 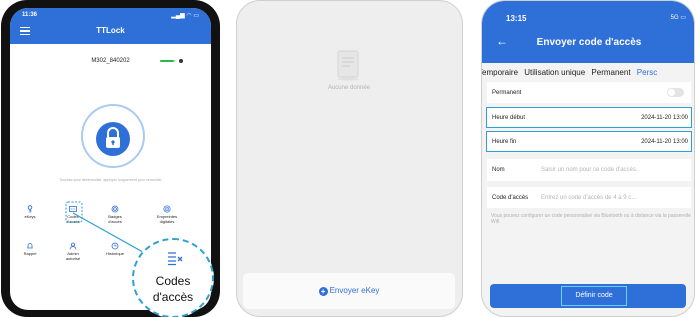 What do you see at coordinates (589, 117) in the screenshot?
I see `start-time-row: Heure début 2024-11-20 13:00` at bounding box center [589, 117].